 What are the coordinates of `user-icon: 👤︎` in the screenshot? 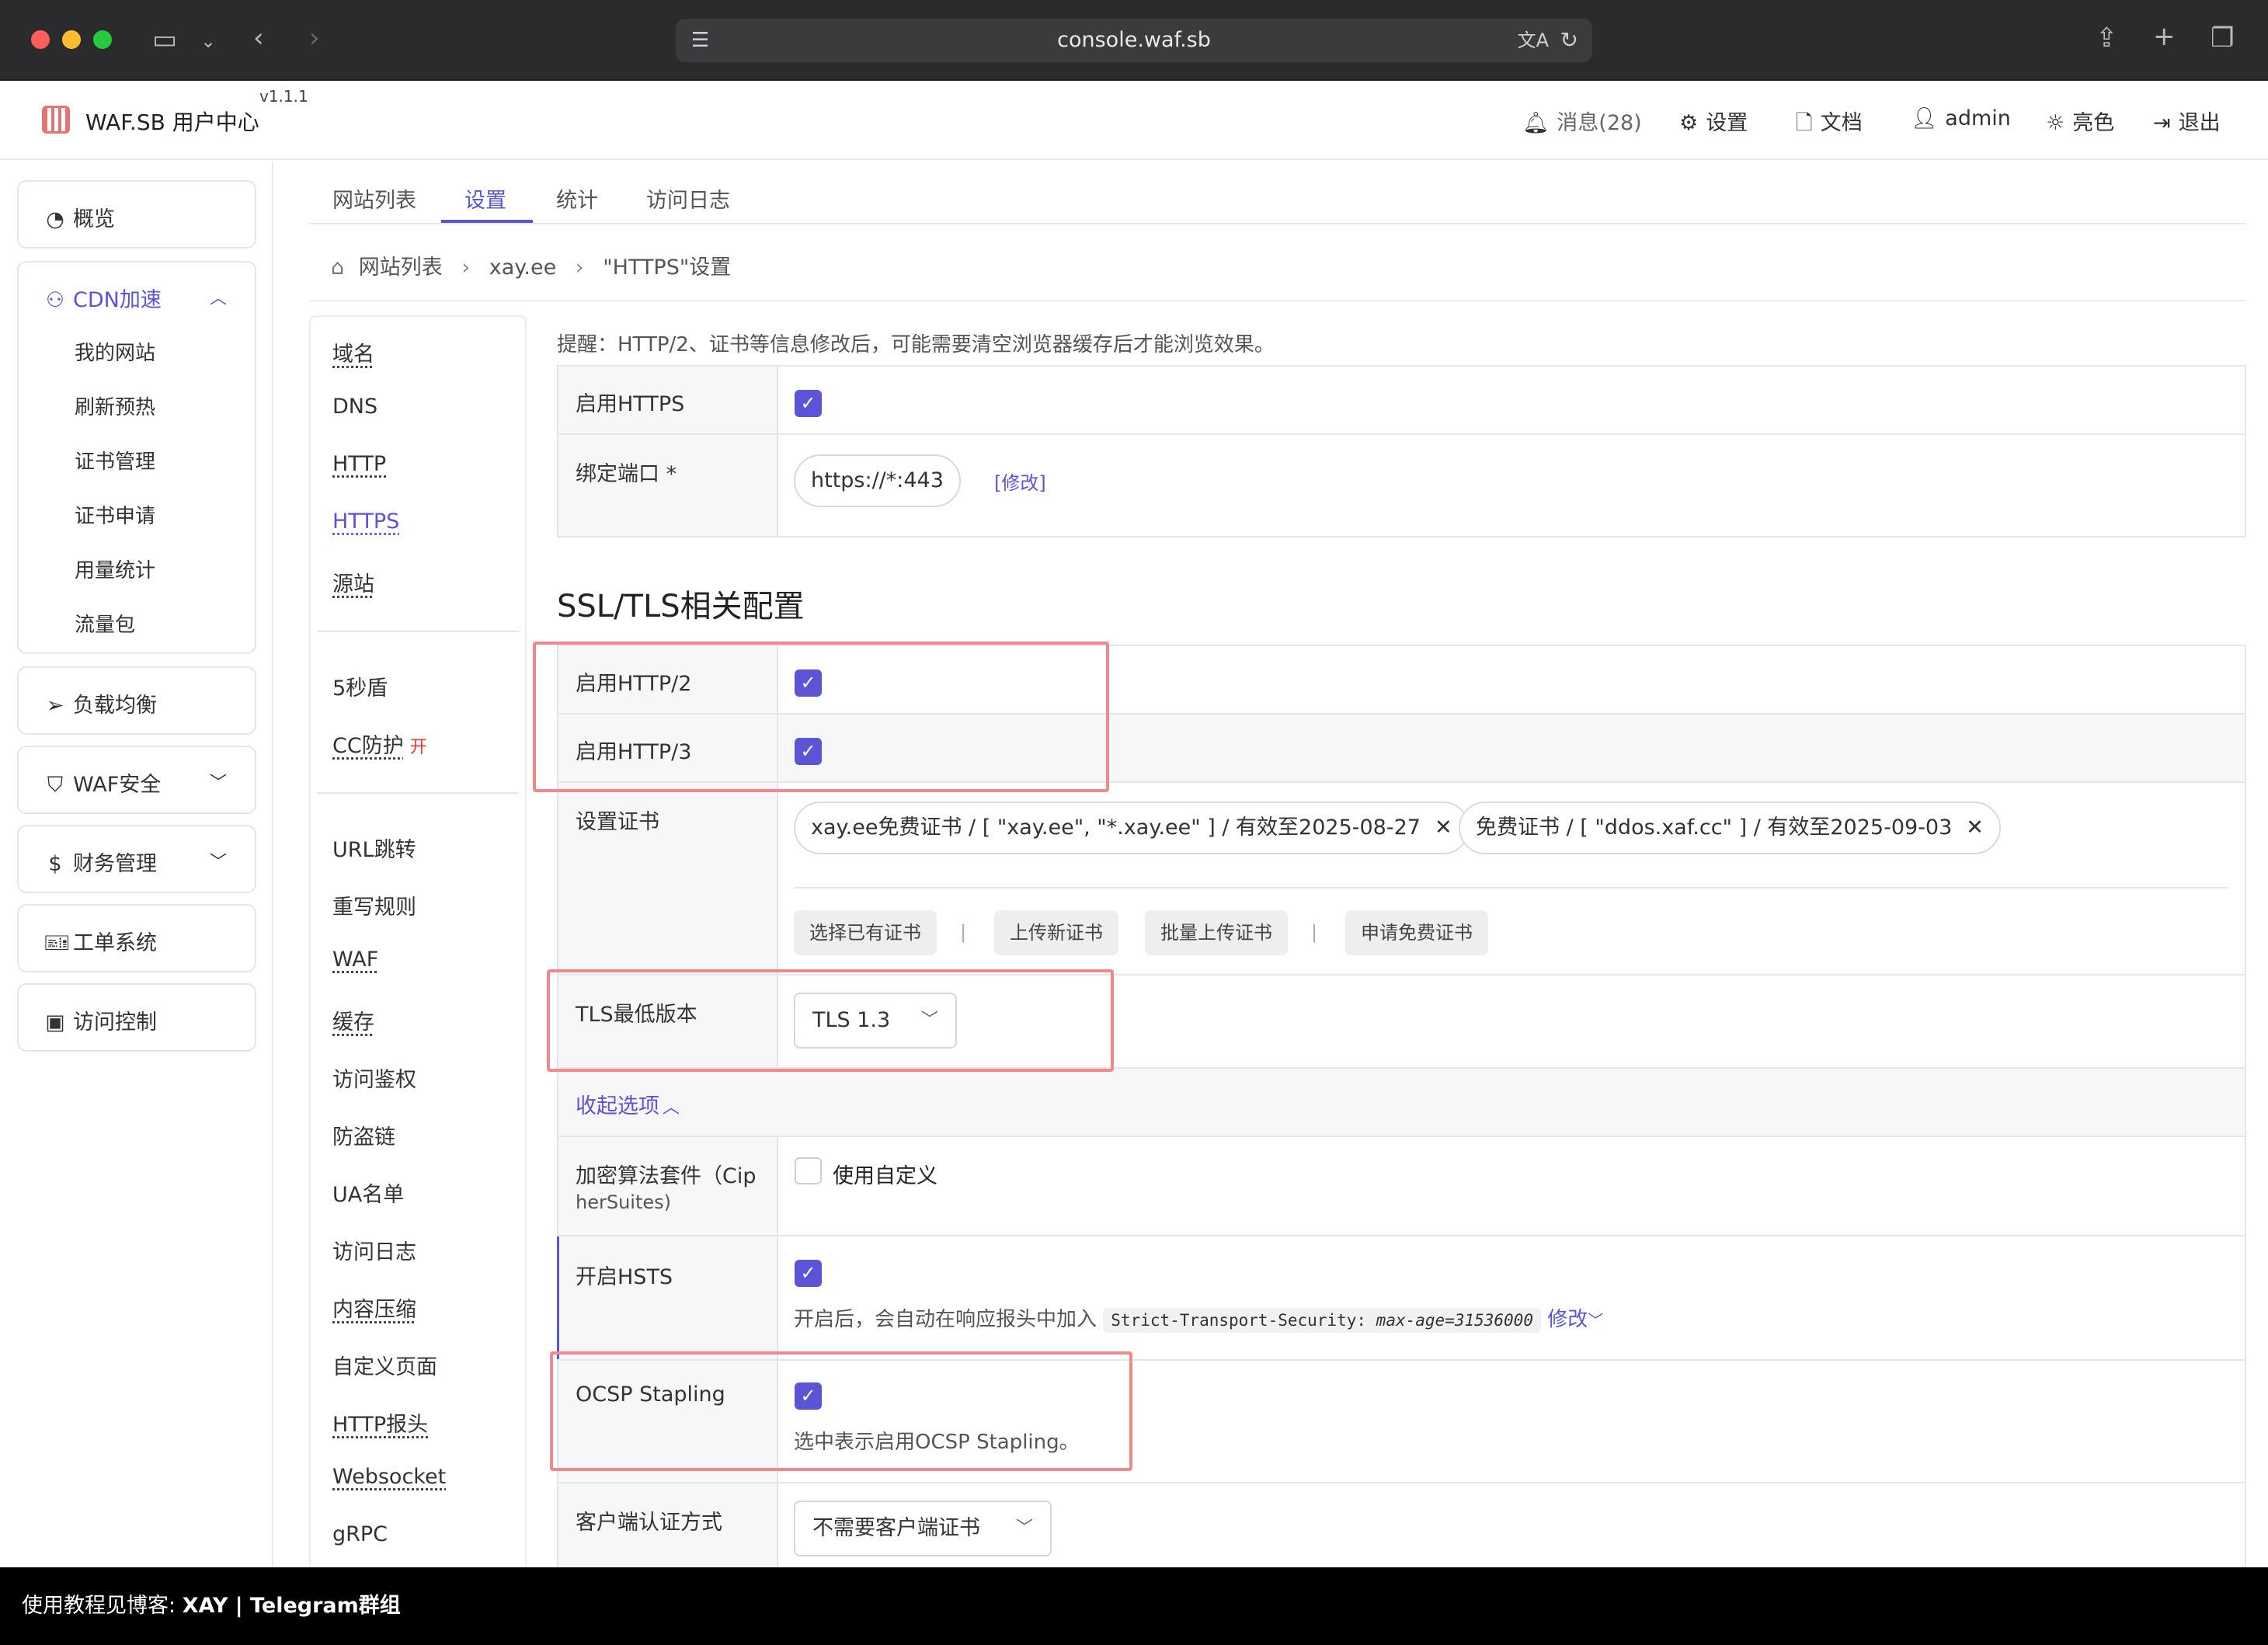 It's located at (1924, 118).